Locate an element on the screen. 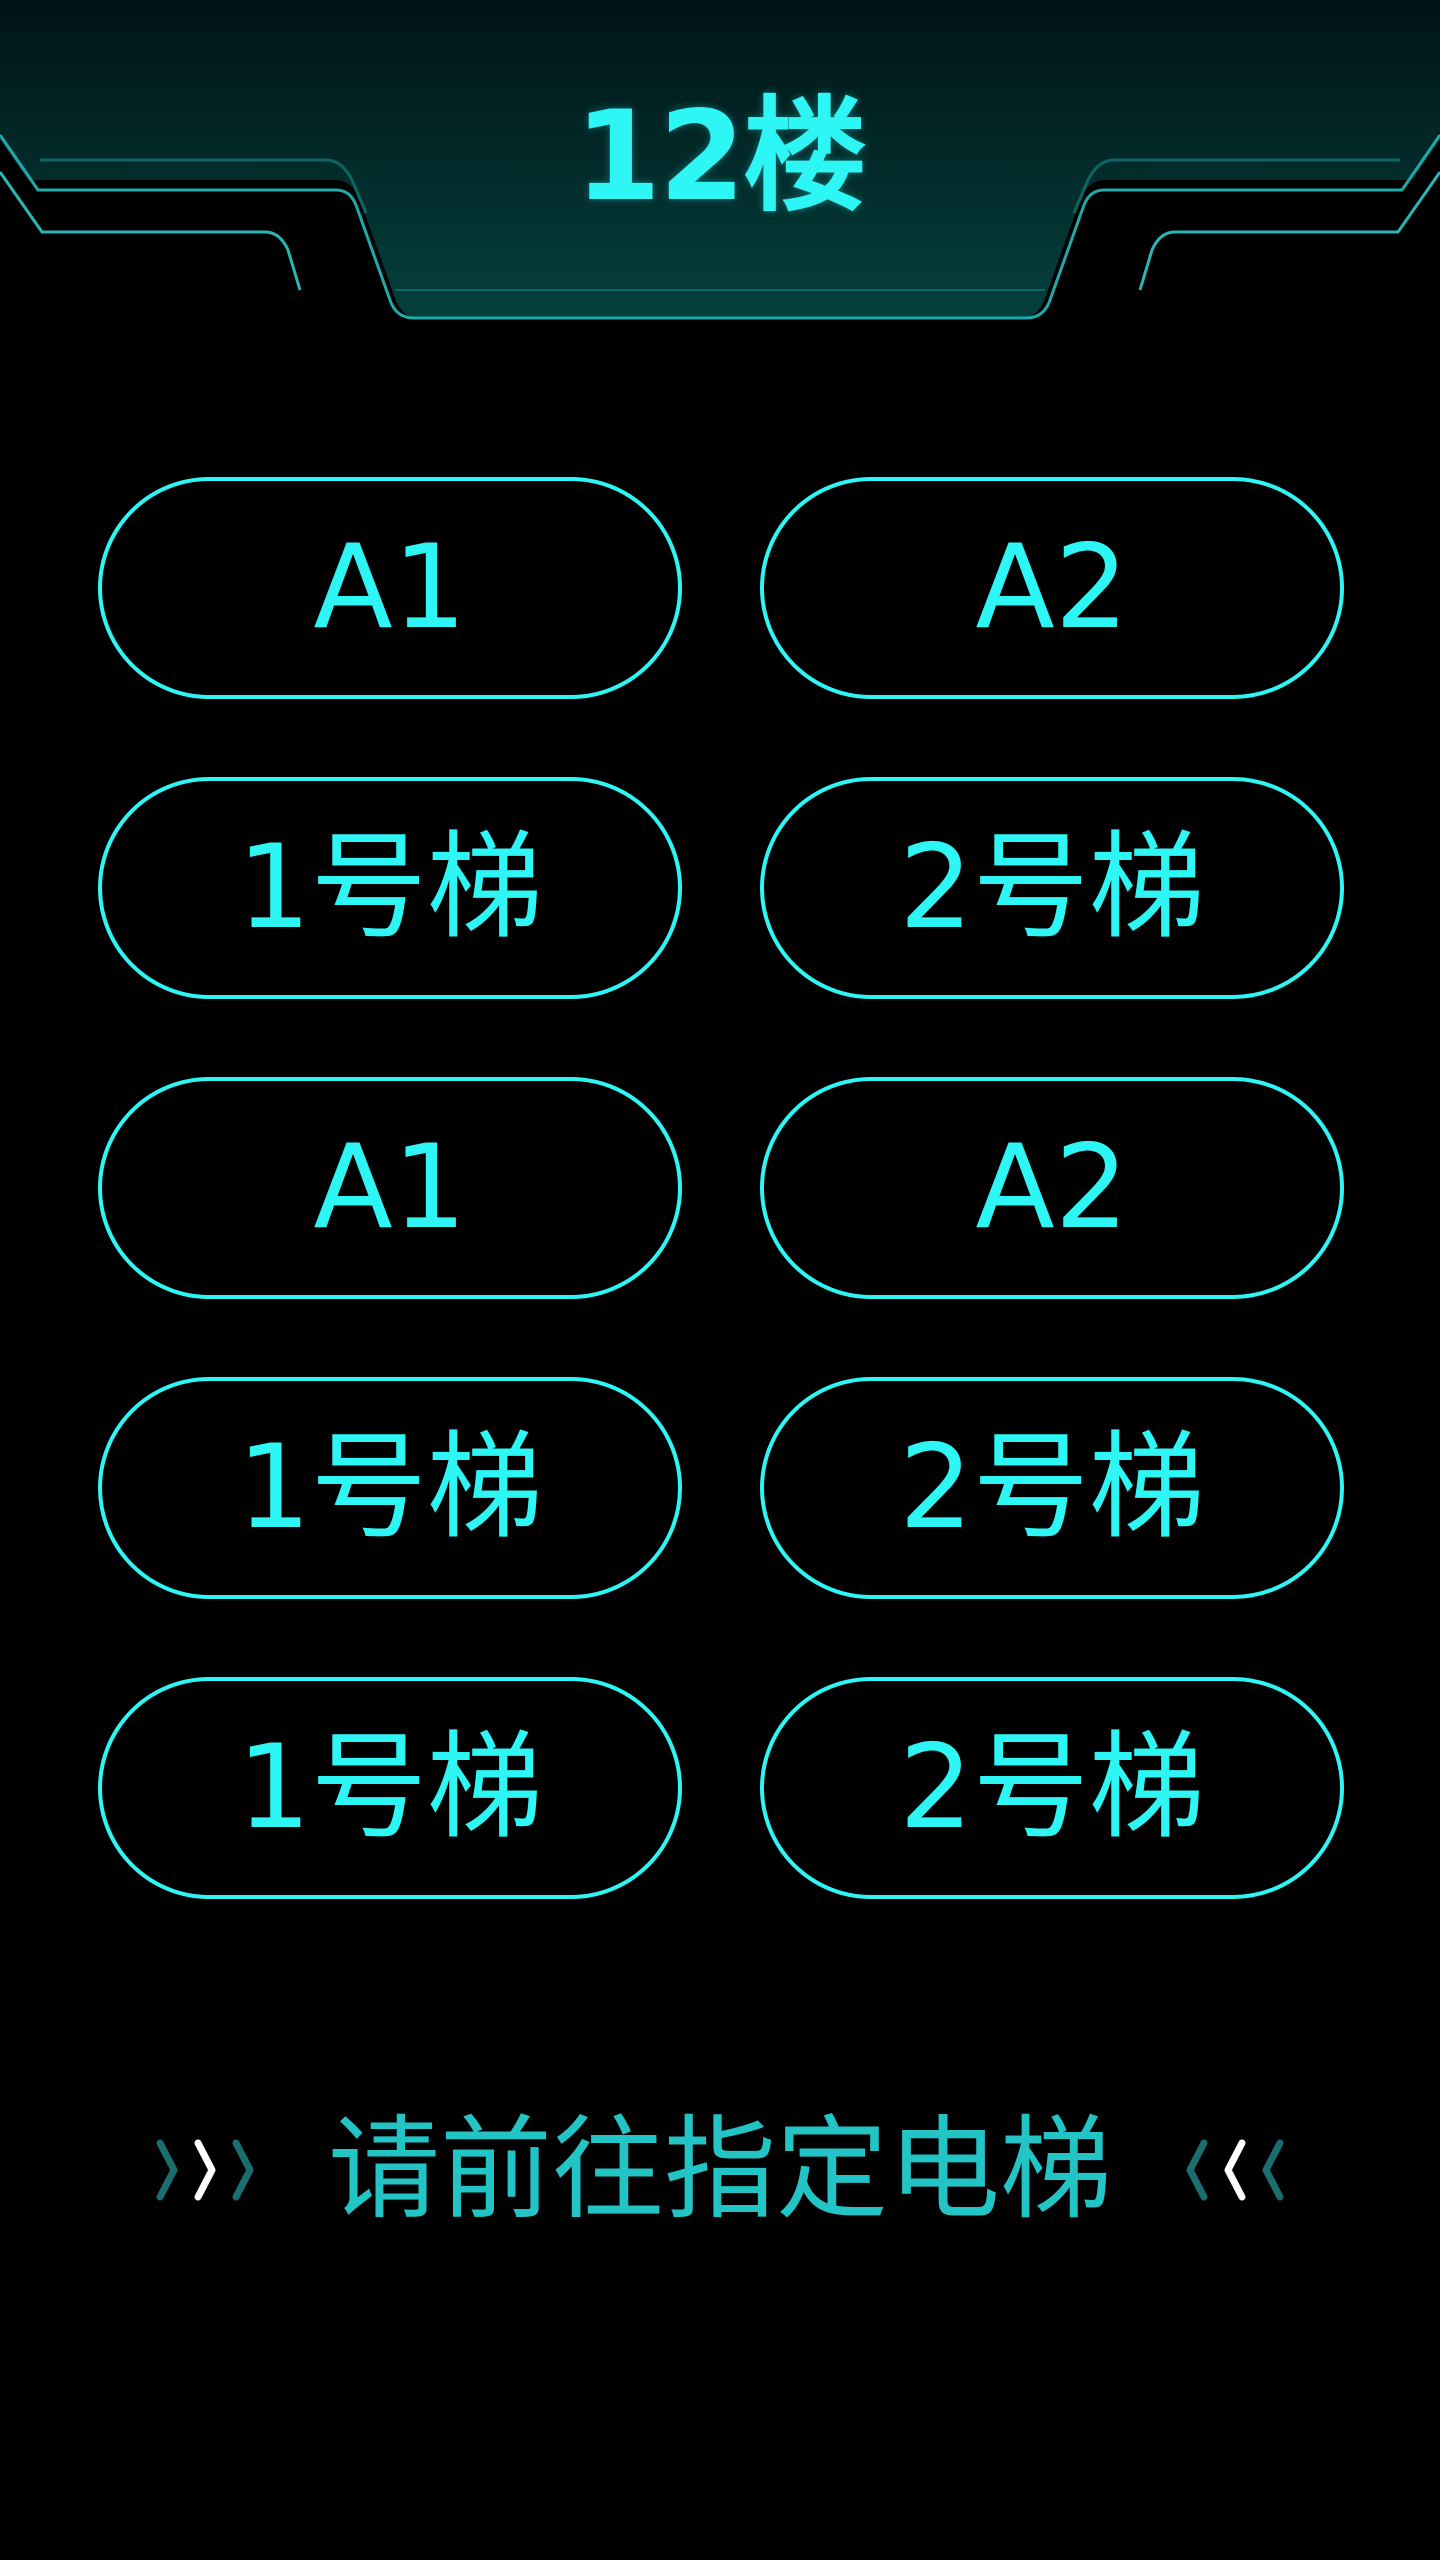  instruction-text: 请前往指定电梯 is located at coordinates (720, 2170).